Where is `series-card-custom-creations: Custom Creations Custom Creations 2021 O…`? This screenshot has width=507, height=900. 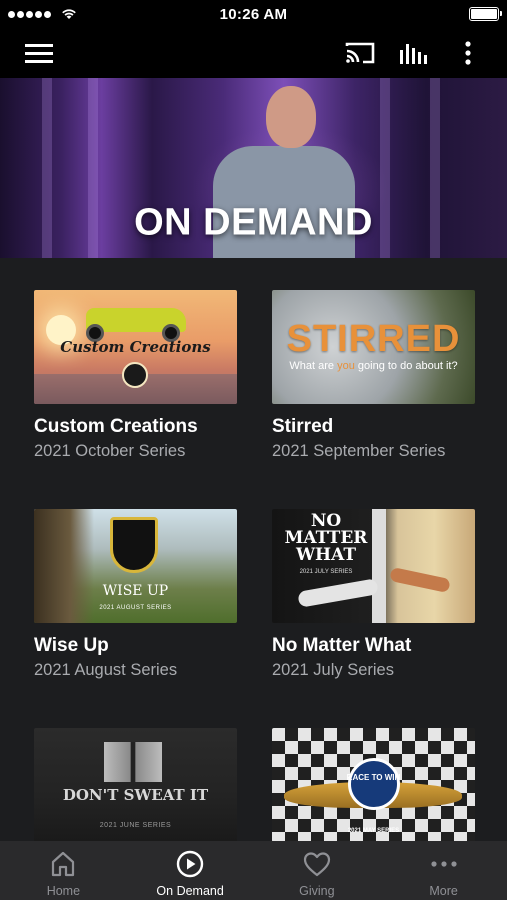
series-card-custom-creations: Custom Creations Custom Creations 2021 O… is located at coordinates (135, 375).